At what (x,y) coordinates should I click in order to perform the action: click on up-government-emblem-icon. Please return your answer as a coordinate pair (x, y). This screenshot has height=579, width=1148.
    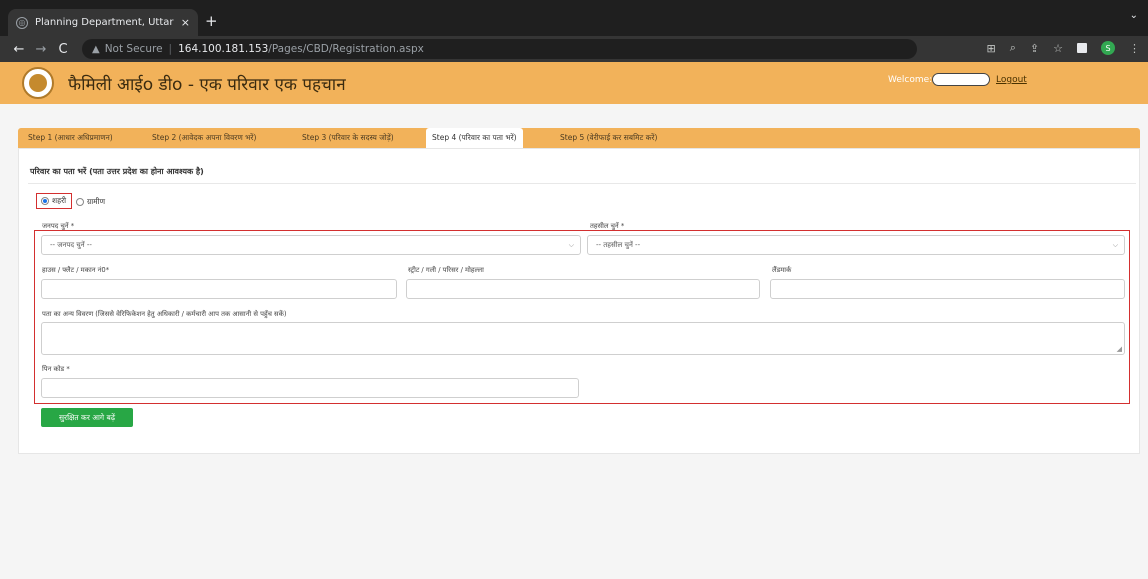
    Looking at the image, I should click on (38, 83).